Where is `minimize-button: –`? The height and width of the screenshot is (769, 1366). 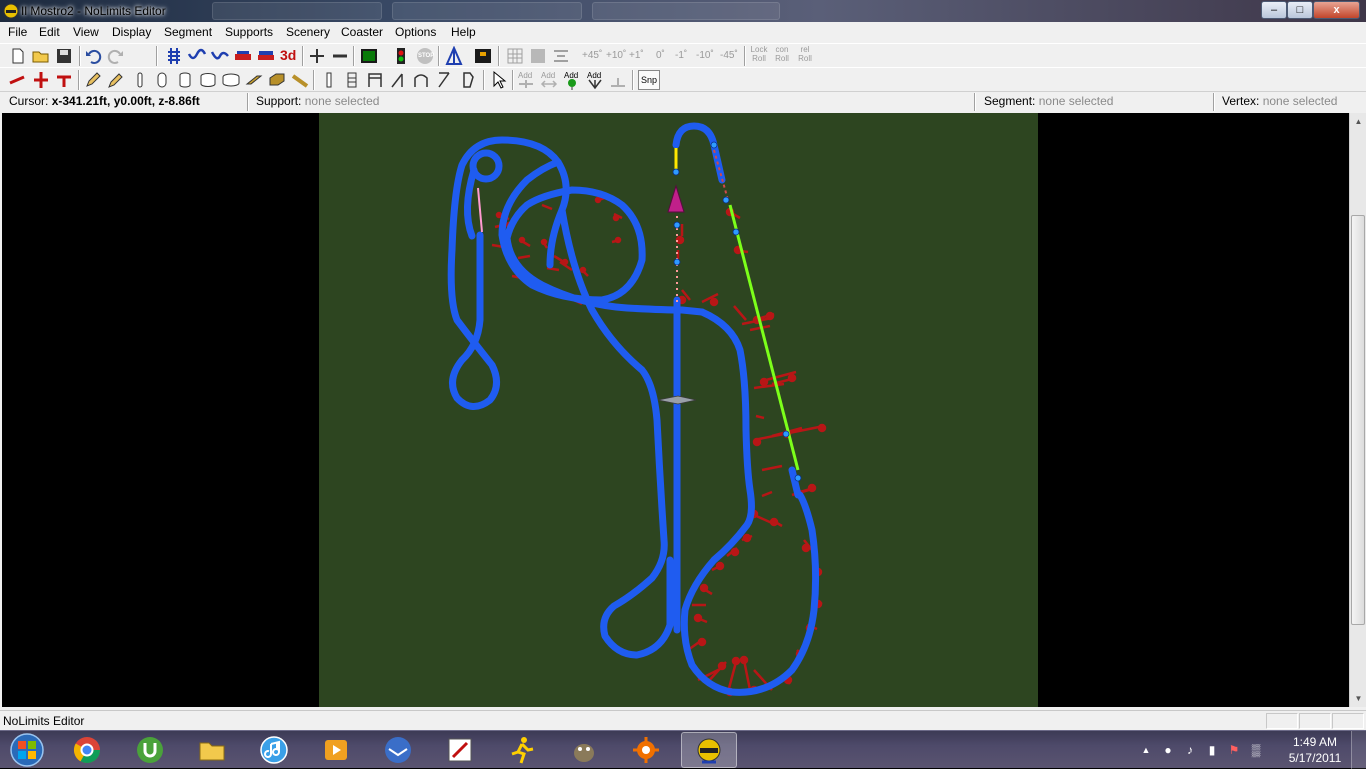 minimize-button: – is located at coordinates (1274, 10).